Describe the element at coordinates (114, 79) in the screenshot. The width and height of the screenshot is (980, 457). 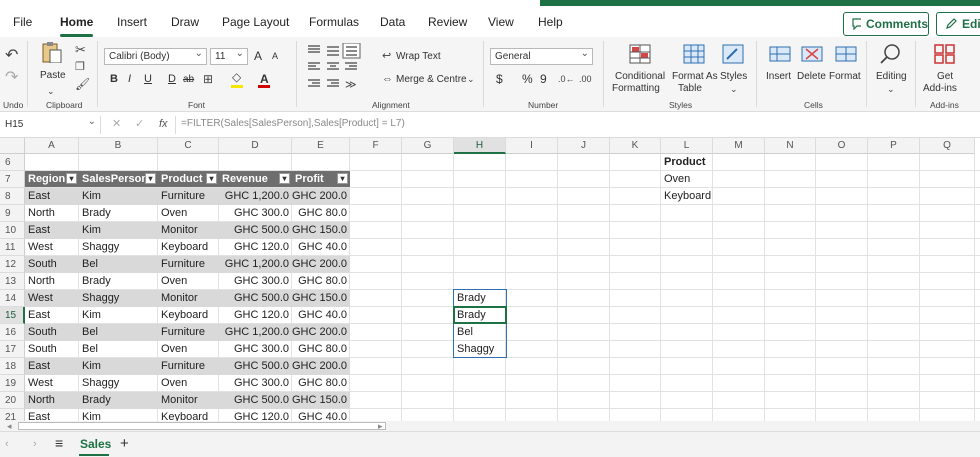
I see `bold-button: B` at that location.